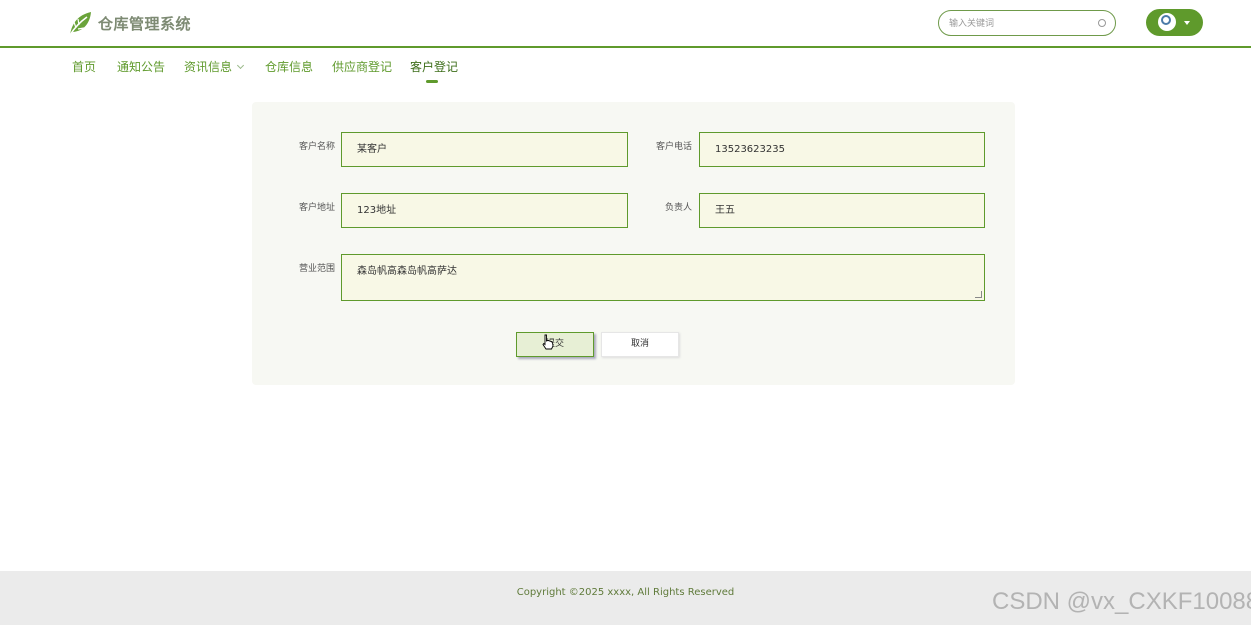  I want to click on customer-name-label: 客户名称, so click(316, 147).